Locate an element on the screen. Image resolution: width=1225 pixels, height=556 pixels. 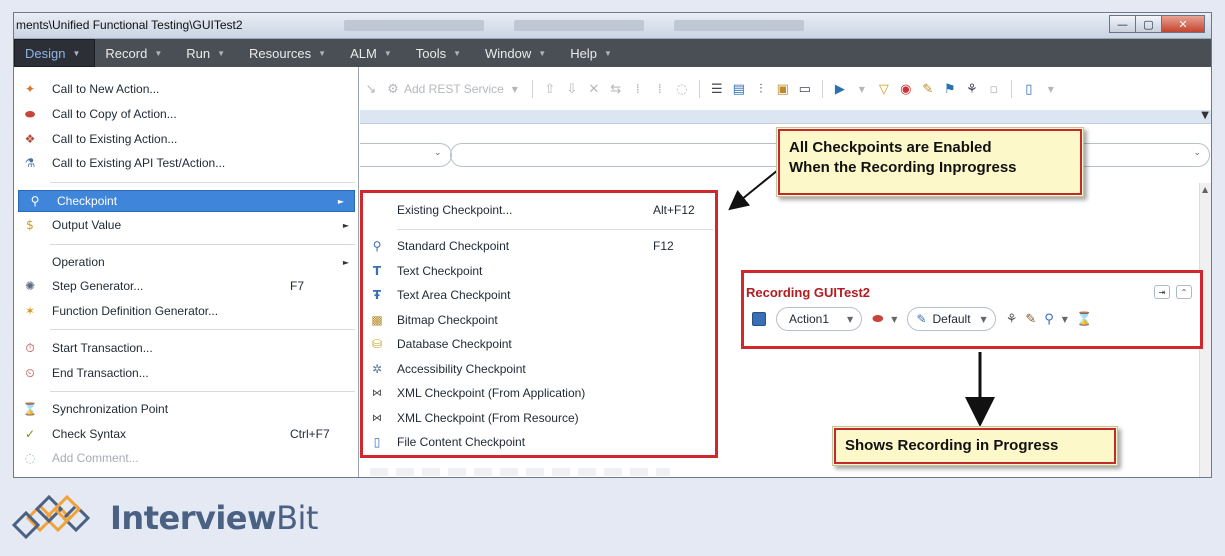
blank-icon: ▫ is located at coordinates (994, 89).